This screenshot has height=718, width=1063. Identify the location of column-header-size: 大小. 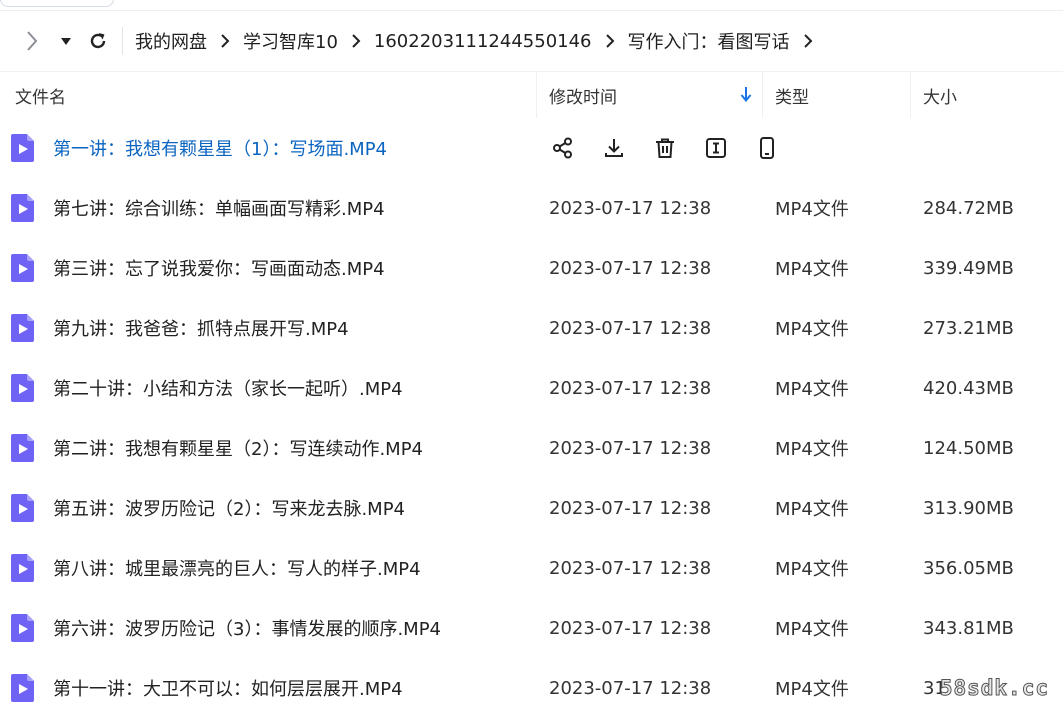
(986, 95).